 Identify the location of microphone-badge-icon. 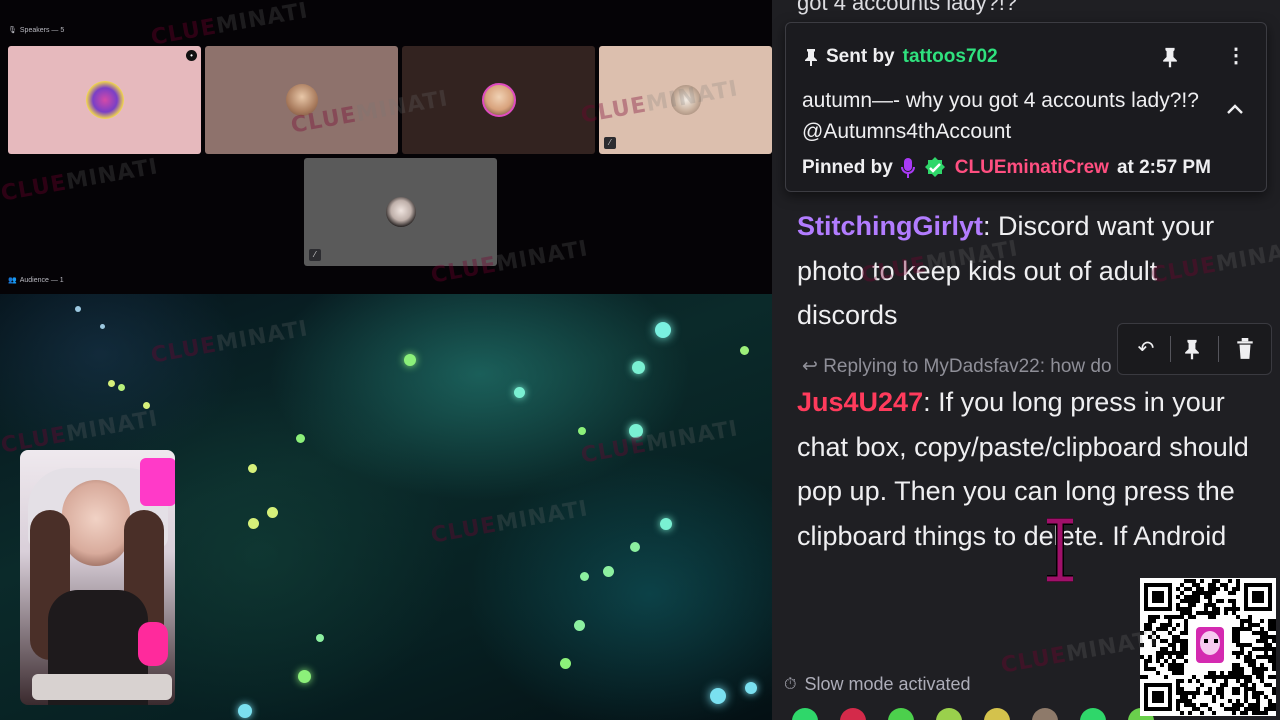
(907, 168).